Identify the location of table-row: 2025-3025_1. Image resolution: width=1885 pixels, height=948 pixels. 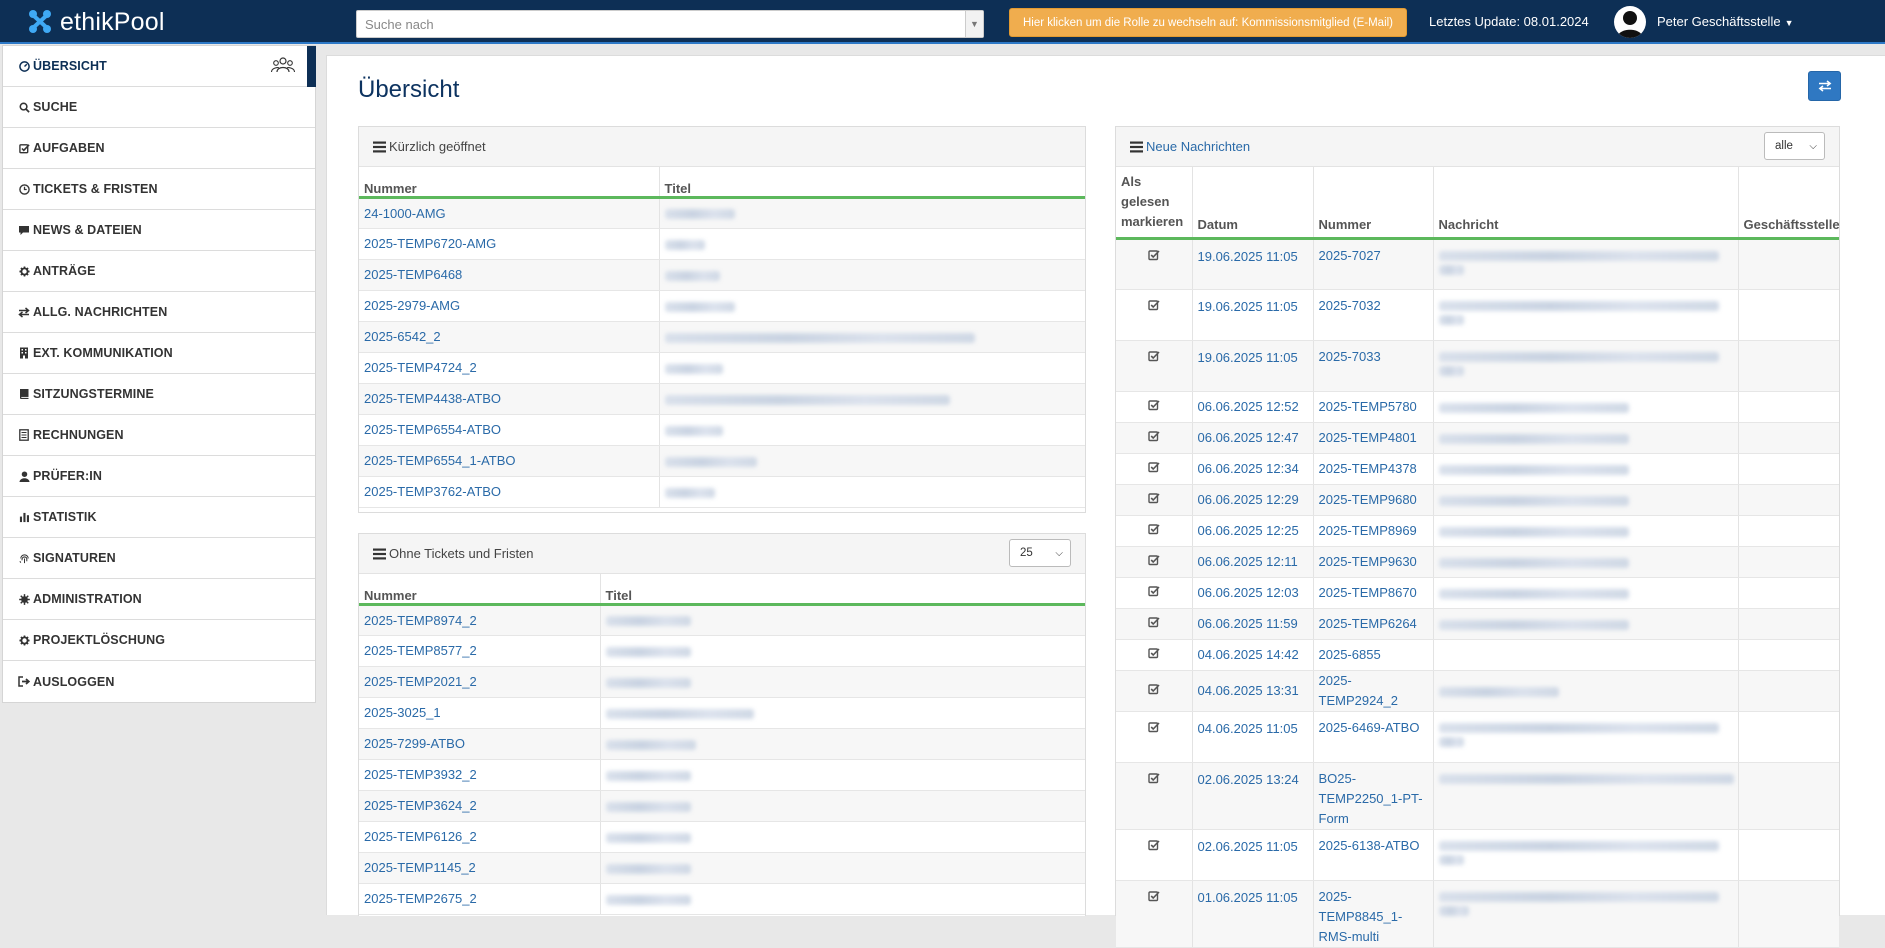
(722, 713).